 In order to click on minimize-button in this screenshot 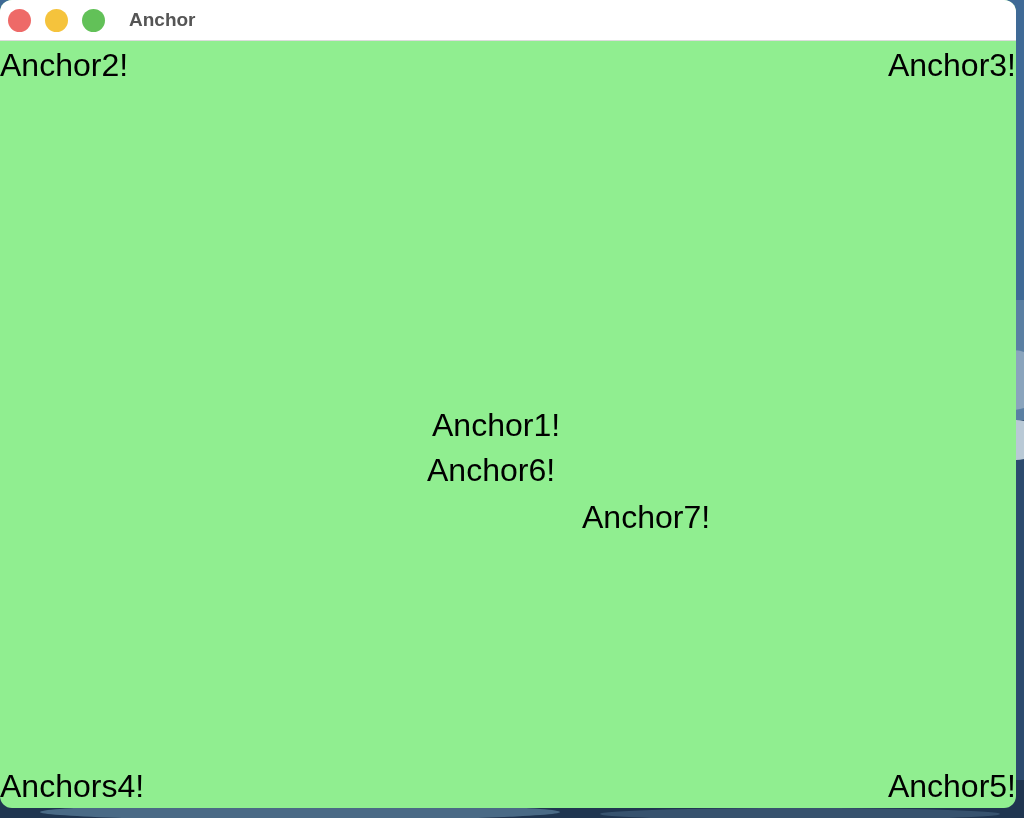, I will do `click(56, 20)`.